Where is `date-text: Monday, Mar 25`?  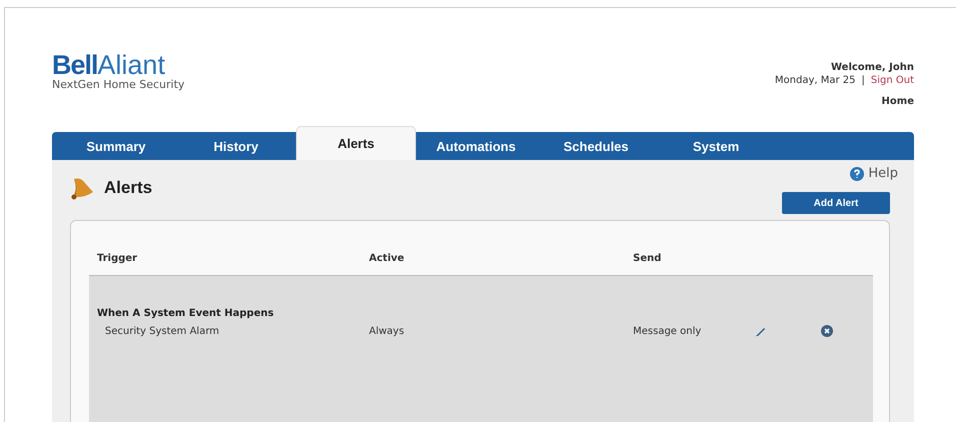 date-text: Monday, Mar 25 is located at coordinates (815, 80).